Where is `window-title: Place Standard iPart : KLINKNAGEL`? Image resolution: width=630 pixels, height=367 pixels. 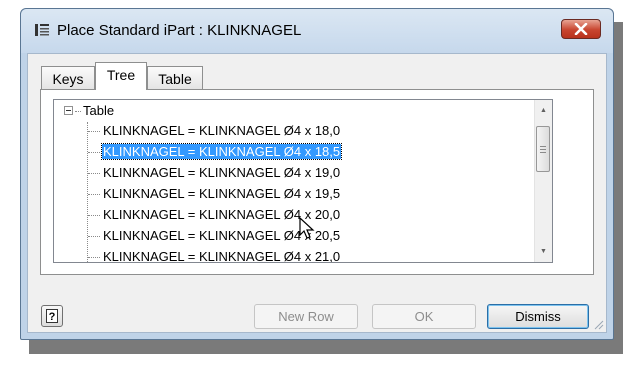 window-title: Place Standard iPart : KLINKNAGEL is located at coordinates (179, 30).